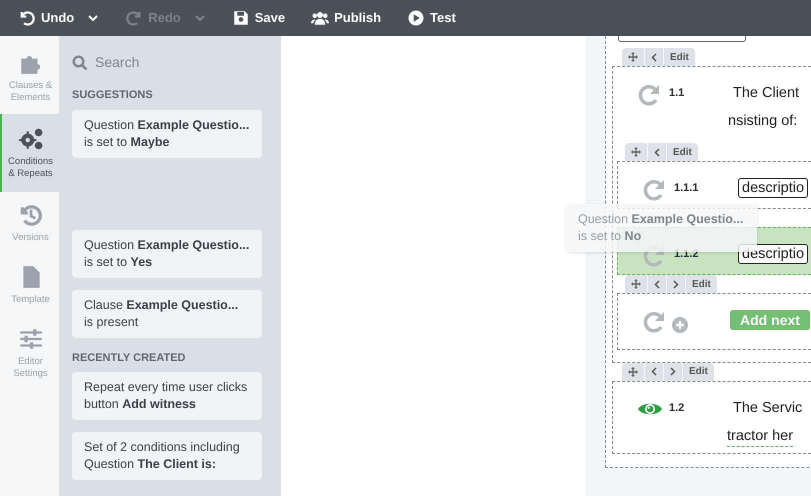 This screenshot has height=496, width=811. What do you see at coordinates (676, 408) in the screenshot?
I see `clause-number: 1.2` at bounding box center [676, 408].